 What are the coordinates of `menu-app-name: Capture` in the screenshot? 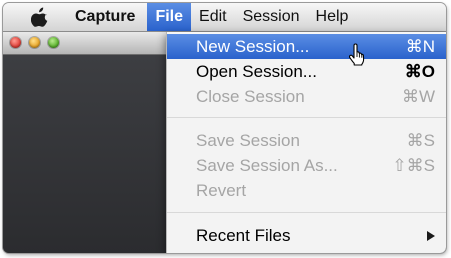 It's located at (105, 17).